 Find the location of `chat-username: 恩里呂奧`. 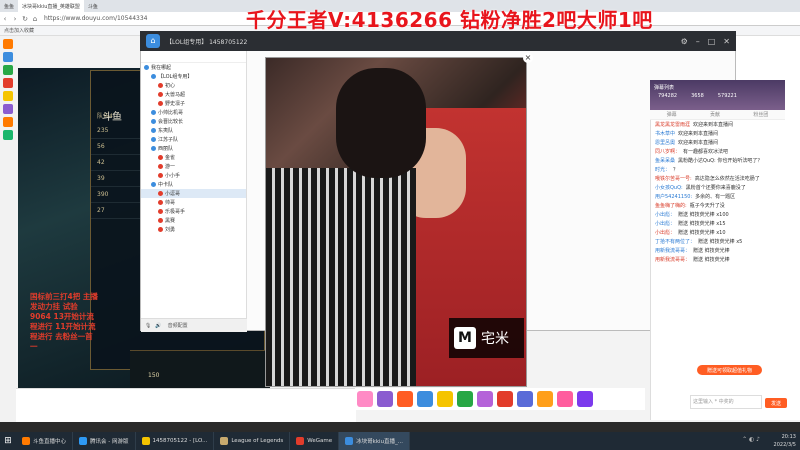

chat-username: 恩里呂奧 is located at coordinates (665, 143).